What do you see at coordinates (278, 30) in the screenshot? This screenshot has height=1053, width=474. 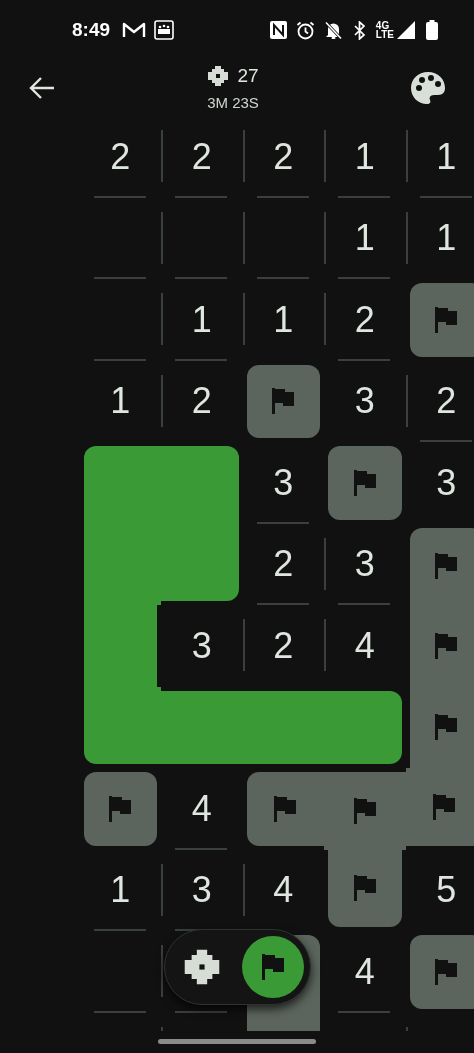 I see `nfc-icon` at bounding box center [278, 30].